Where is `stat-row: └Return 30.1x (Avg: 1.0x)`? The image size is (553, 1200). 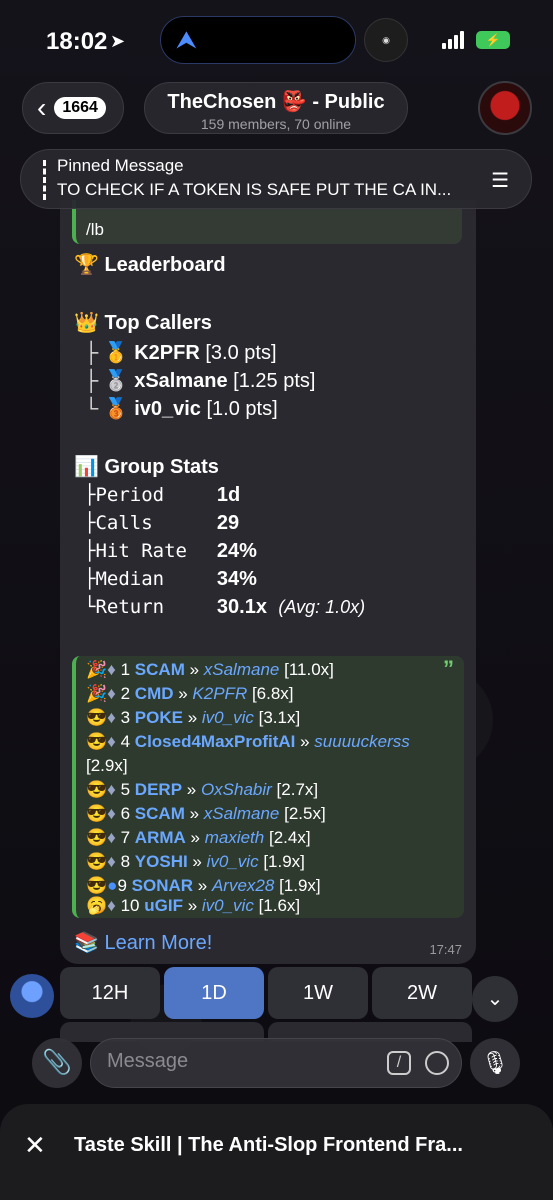 stat-row: └Return 30.1x (Avg: 1.0x) is located at coordinates (225, 607).